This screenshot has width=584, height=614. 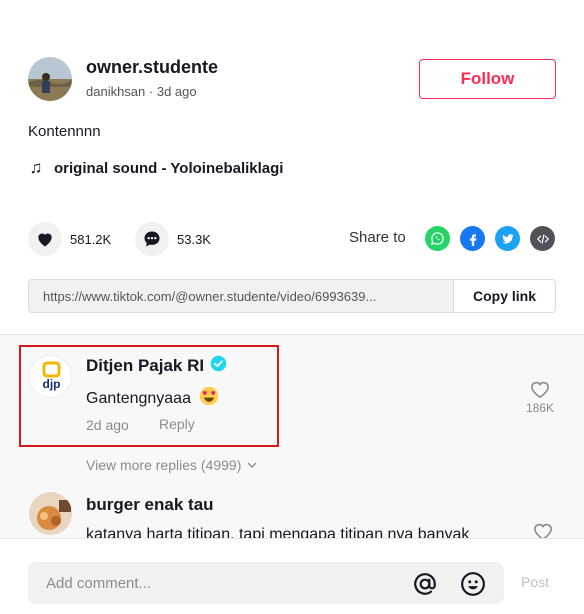 What do you see at coordinates (116, 91) in the screenshot?
I see `author-nickname: danikhsan` at bounding box center [116, 91].